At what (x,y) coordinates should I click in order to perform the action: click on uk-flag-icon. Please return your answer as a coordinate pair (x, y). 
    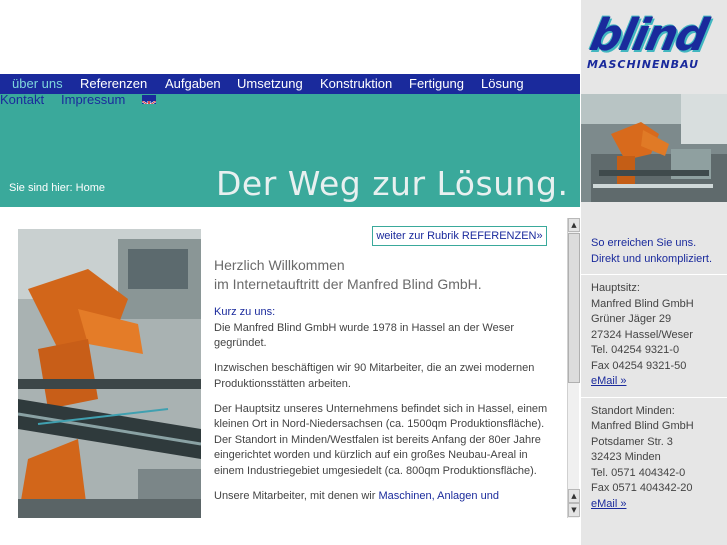
    Looking at the image, I should click on (149, 99).